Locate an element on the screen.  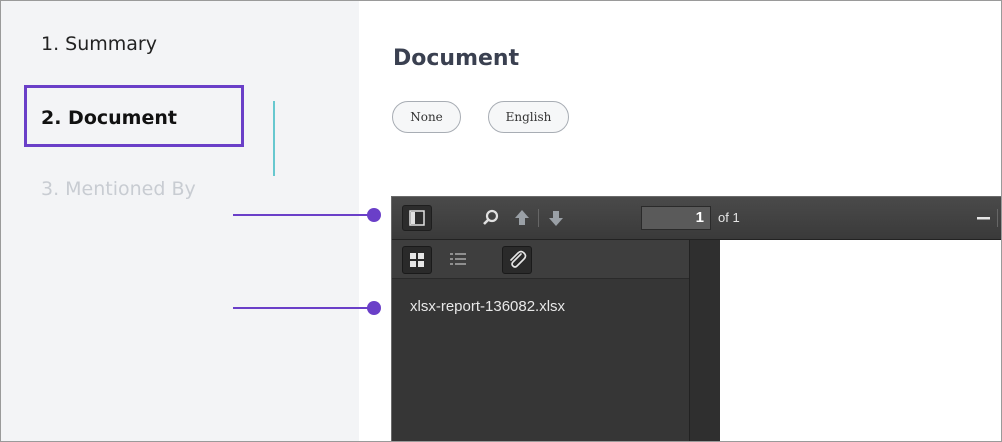
thumbnails-icon is located at coordinates (417, 260).